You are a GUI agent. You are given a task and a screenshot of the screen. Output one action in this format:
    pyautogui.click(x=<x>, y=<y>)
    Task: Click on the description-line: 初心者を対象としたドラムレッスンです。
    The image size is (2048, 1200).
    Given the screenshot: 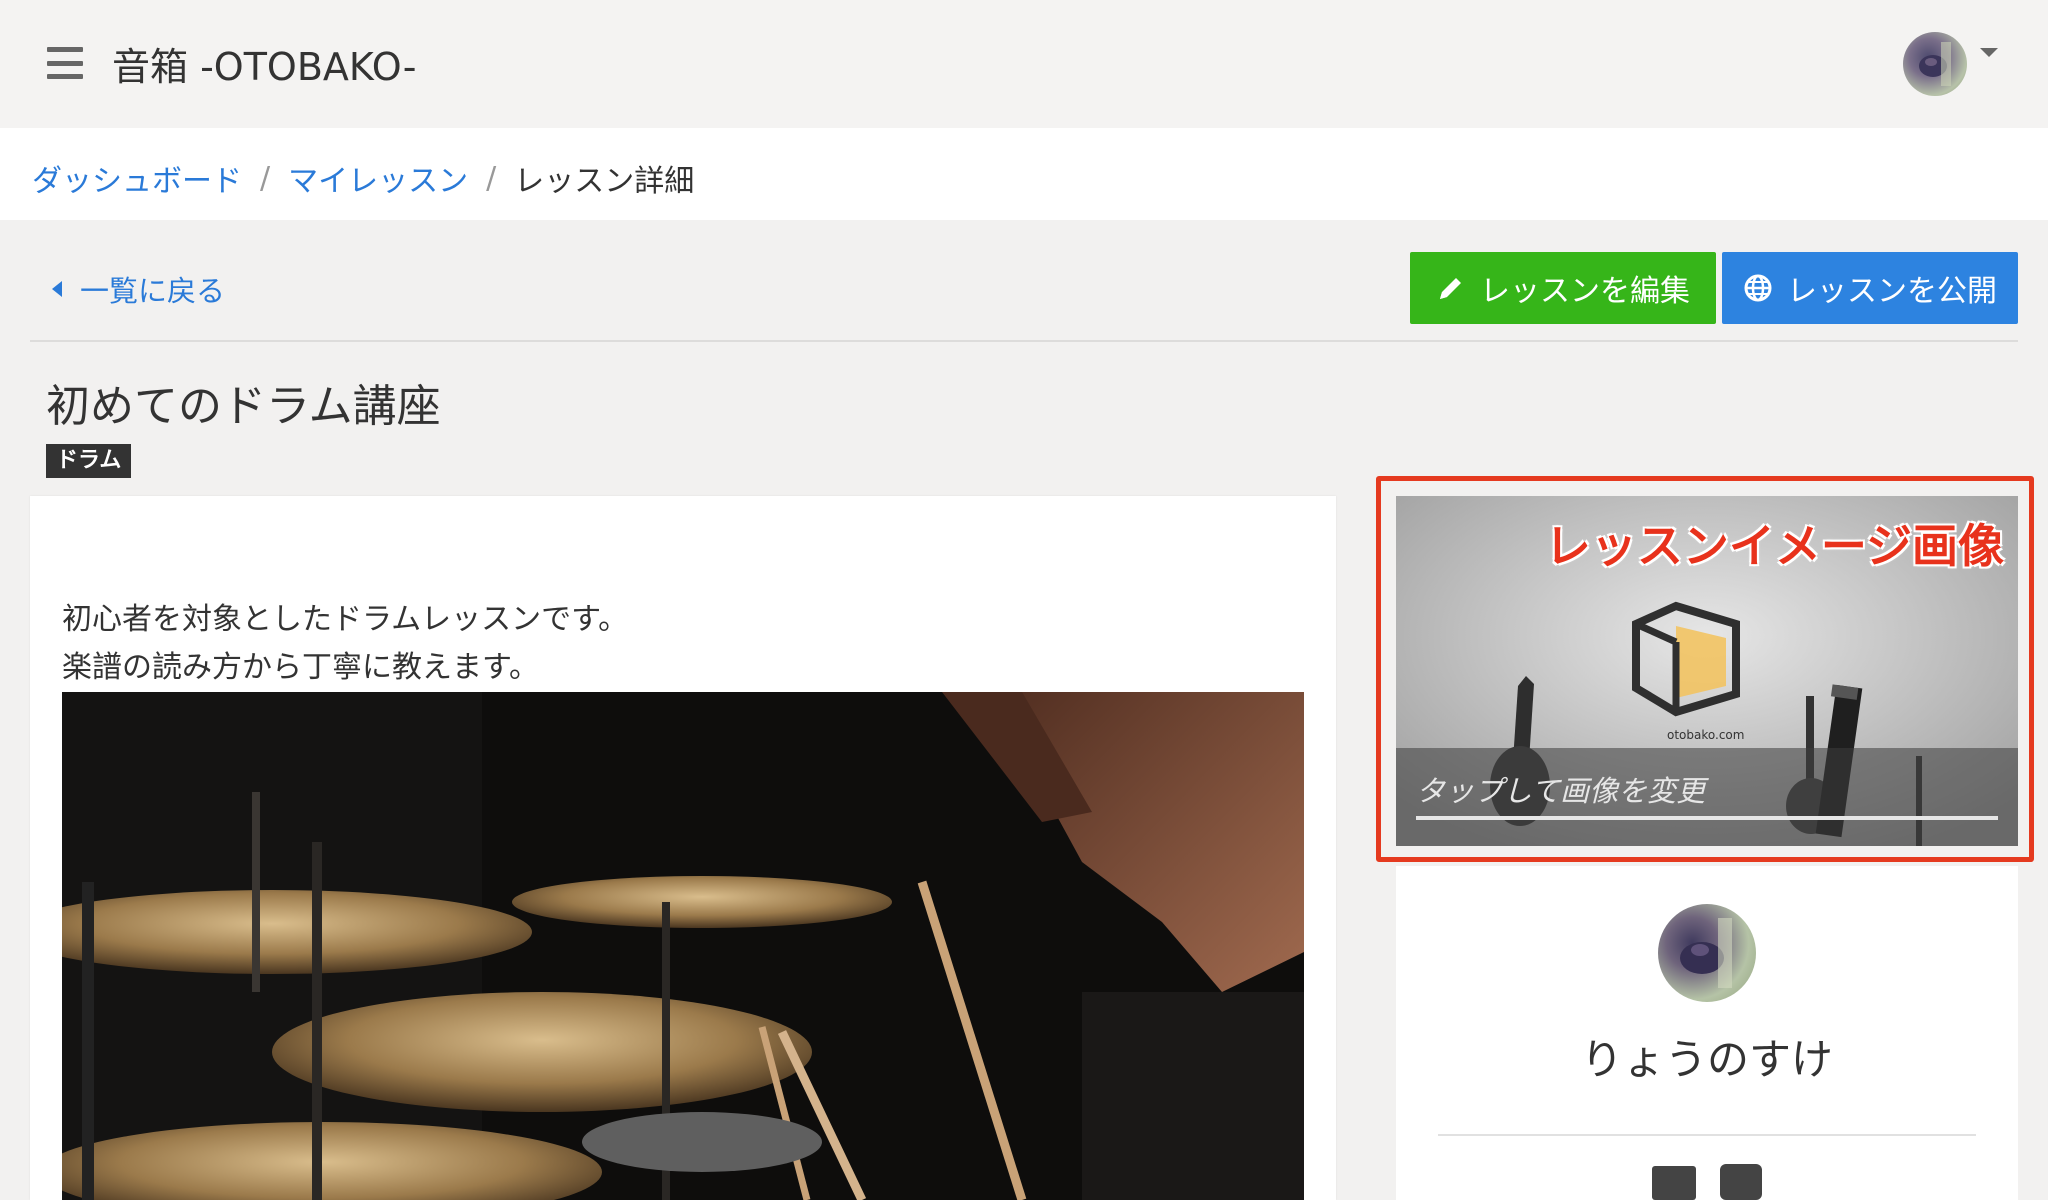 What is the action you would take?
    pyautogui.click(x=345, y=619)
    